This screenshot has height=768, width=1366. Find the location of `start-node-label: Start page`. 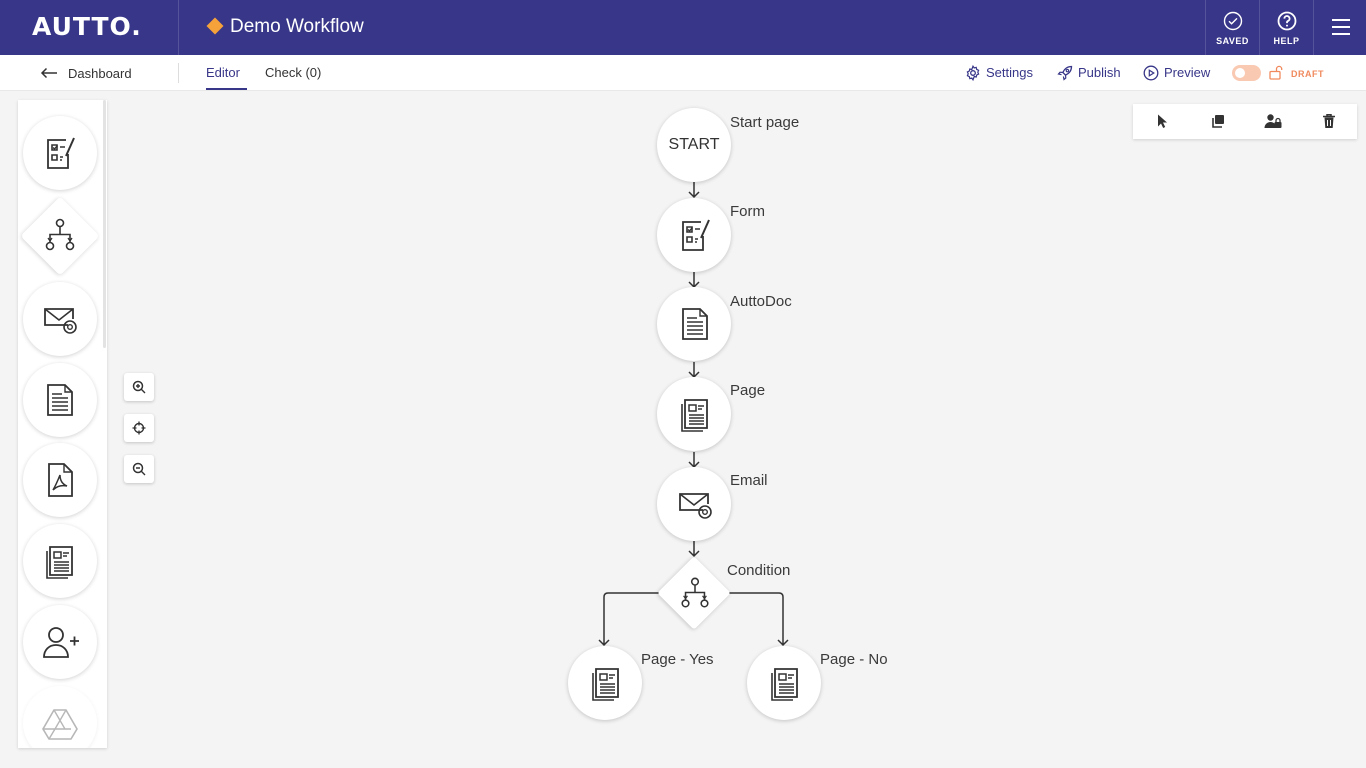

start-node-label: Start page is located at coordinates (765, 122).